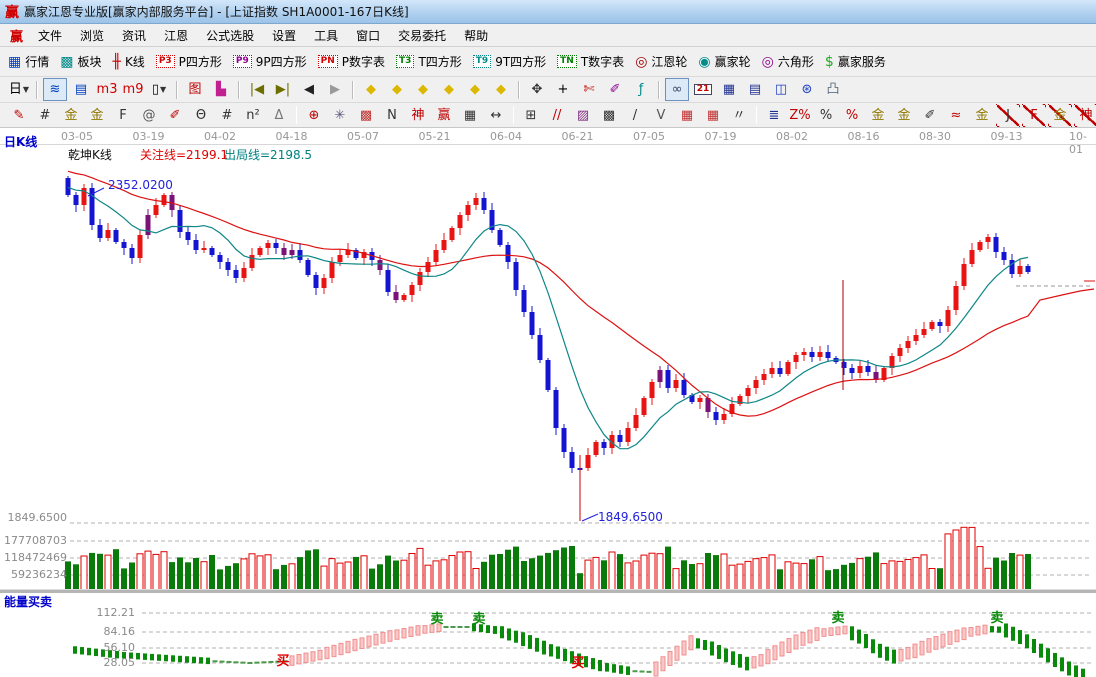 The height and width of the screenshot is (677, 1096). Describe the element at coordinates (129, 61) in the screenshot. I see `kline-button: ╫ K线` at that location.